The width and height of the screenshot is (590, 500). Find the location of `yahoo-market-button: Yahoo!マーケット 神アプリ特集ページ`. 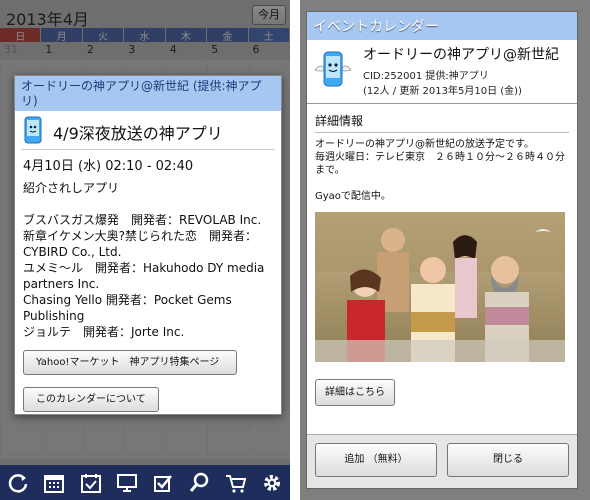

yahoo-market-button: Yahoo!マーケット 神アプリ特集ページ is located at coordinates (130, 362).